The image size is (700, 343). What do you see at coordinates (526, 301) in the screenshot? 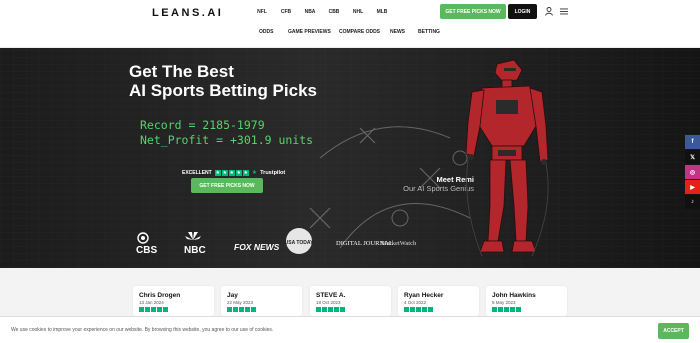
I see `review-card: John Hawkins 5 May 2023` at bounding box center [526, 301].